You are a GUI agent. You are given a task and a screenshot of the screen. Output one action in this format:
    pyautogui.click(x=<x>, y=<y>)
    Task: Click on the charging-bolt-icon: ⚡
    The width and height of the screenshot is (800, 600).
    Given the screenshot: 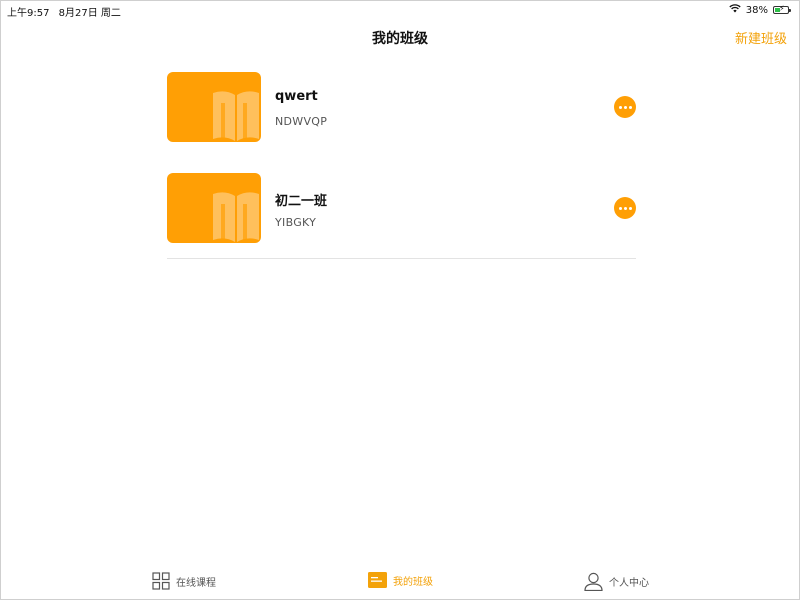 What is the action you would take?
    pyautogui.click(x=782, y=8)
    